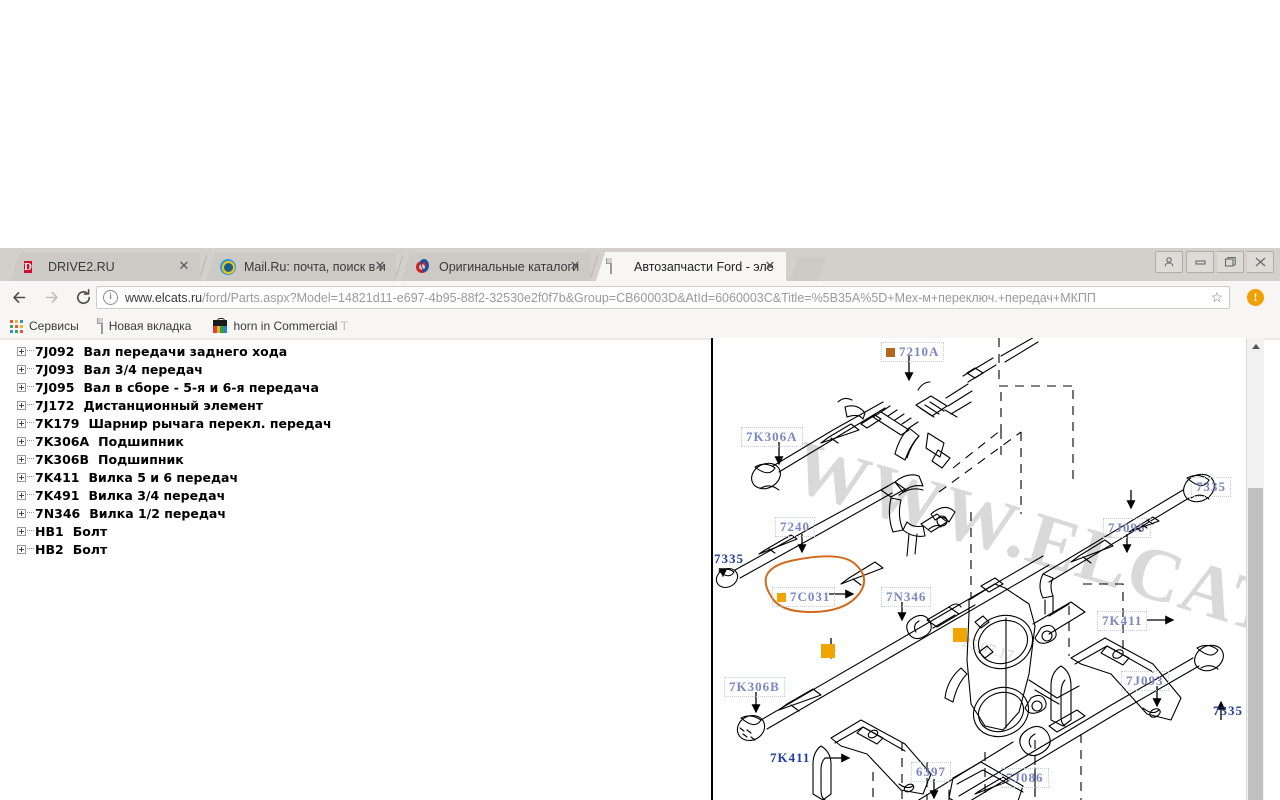 This screenshot has height=800, width=1280. What do you see at coordinates (350, 369) in the screenshot?
I see `tree-row: 7J093 Вал 3/4 передач` at bounding box center [350, 369].